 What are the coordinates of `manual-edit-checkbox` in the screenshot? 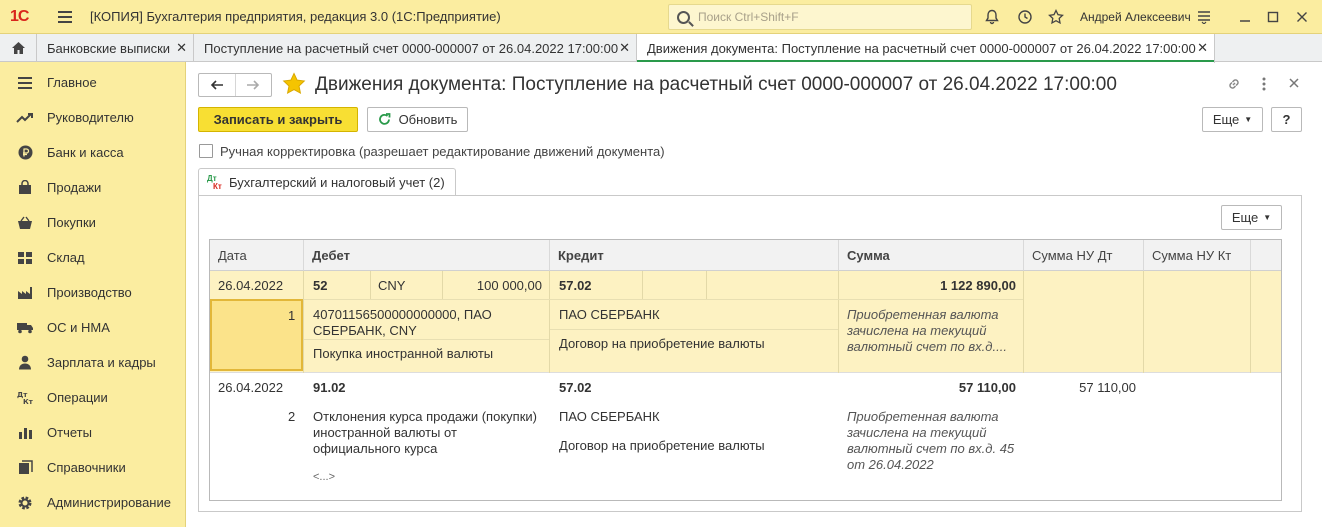 It's located at (206, 151).